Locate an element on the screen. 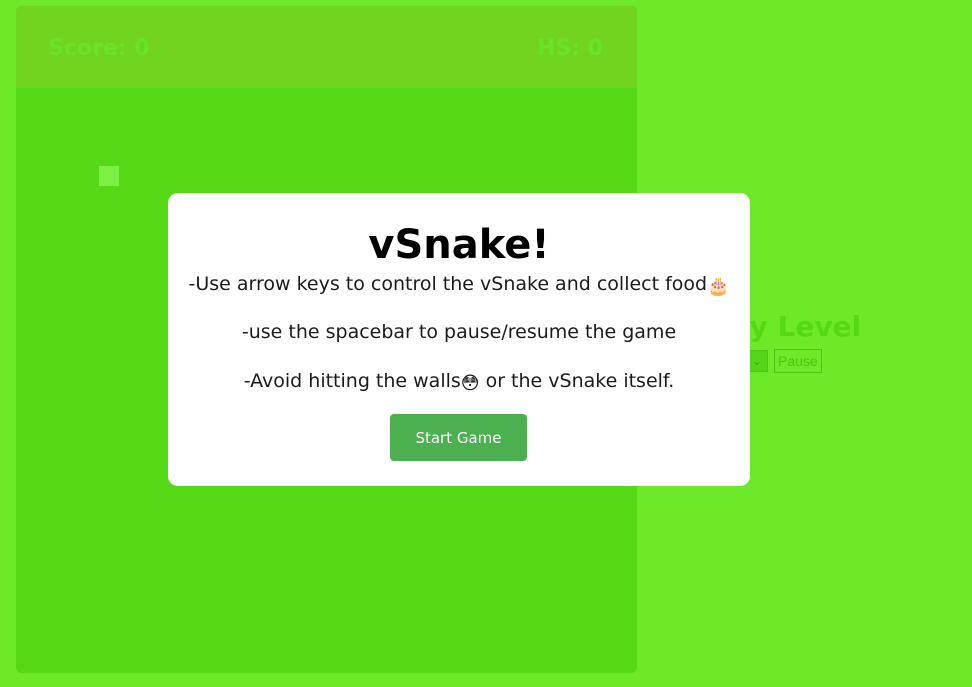  score-display: Score: 0 is located at coordinates (99, 48).